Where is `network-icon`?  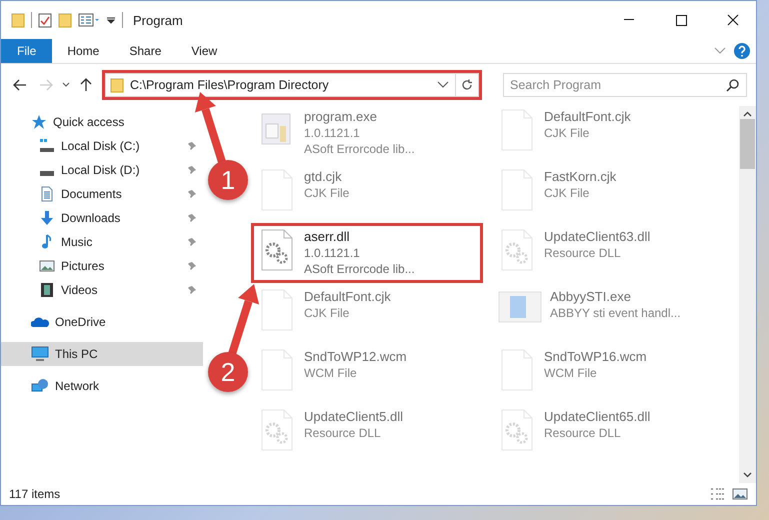 network-icon is located at coordinates (40, 386).